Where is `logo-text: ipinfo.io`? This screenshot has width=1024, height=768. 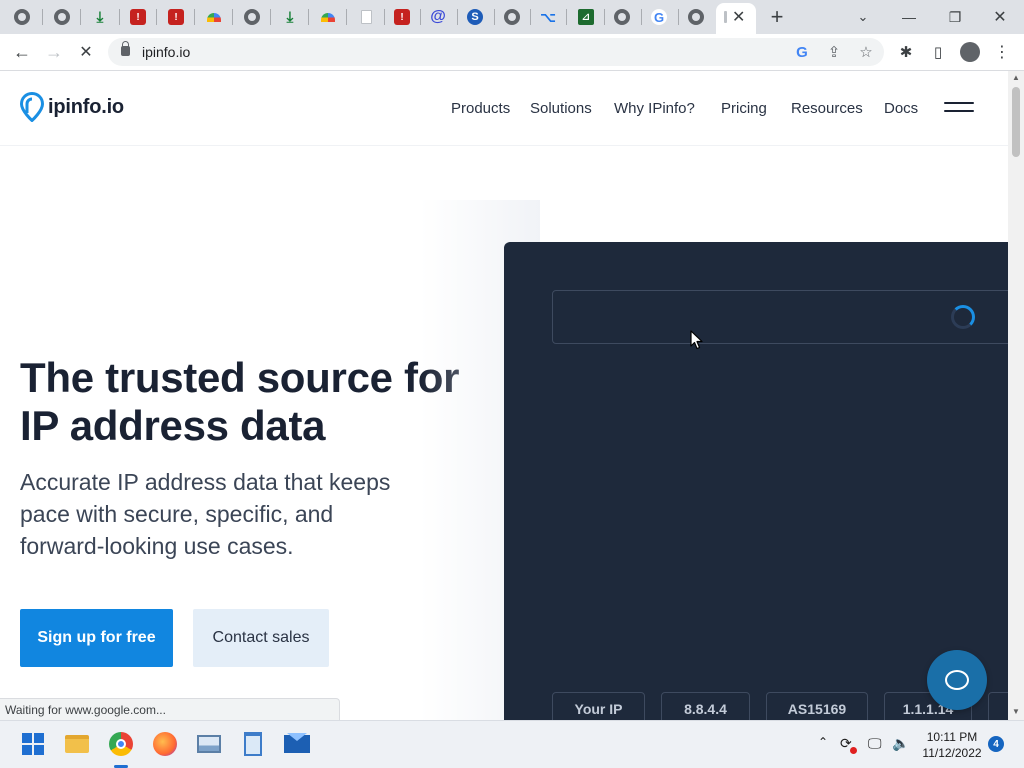
logo-text: ipinfo.io is located at coordinates (86, 106).